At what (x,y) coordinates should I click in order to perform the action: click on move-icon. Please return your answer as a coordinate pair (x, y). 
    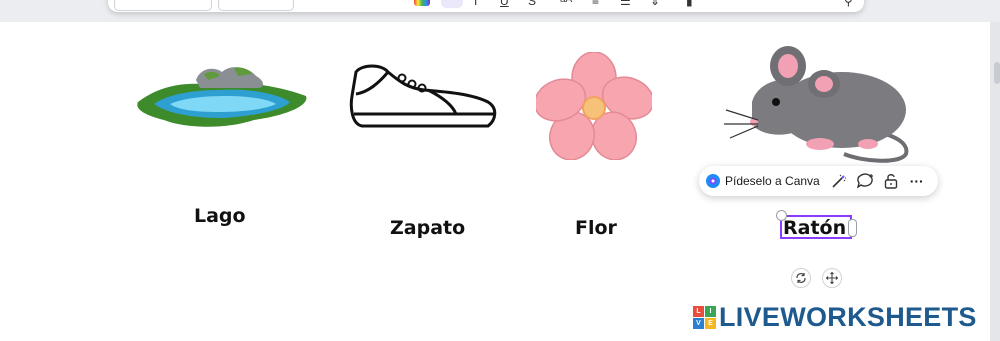
    Looking at the image, I should click on (832, 278).